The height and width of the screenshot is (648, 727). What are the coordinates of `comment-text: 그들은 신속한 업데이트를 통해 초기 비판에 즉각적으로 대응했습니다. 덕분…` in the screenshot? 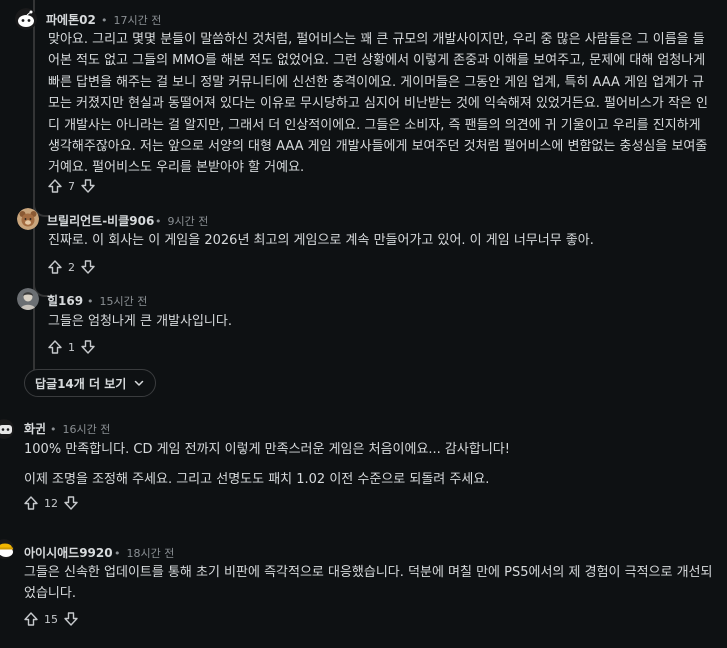 It's located at (368, 583).